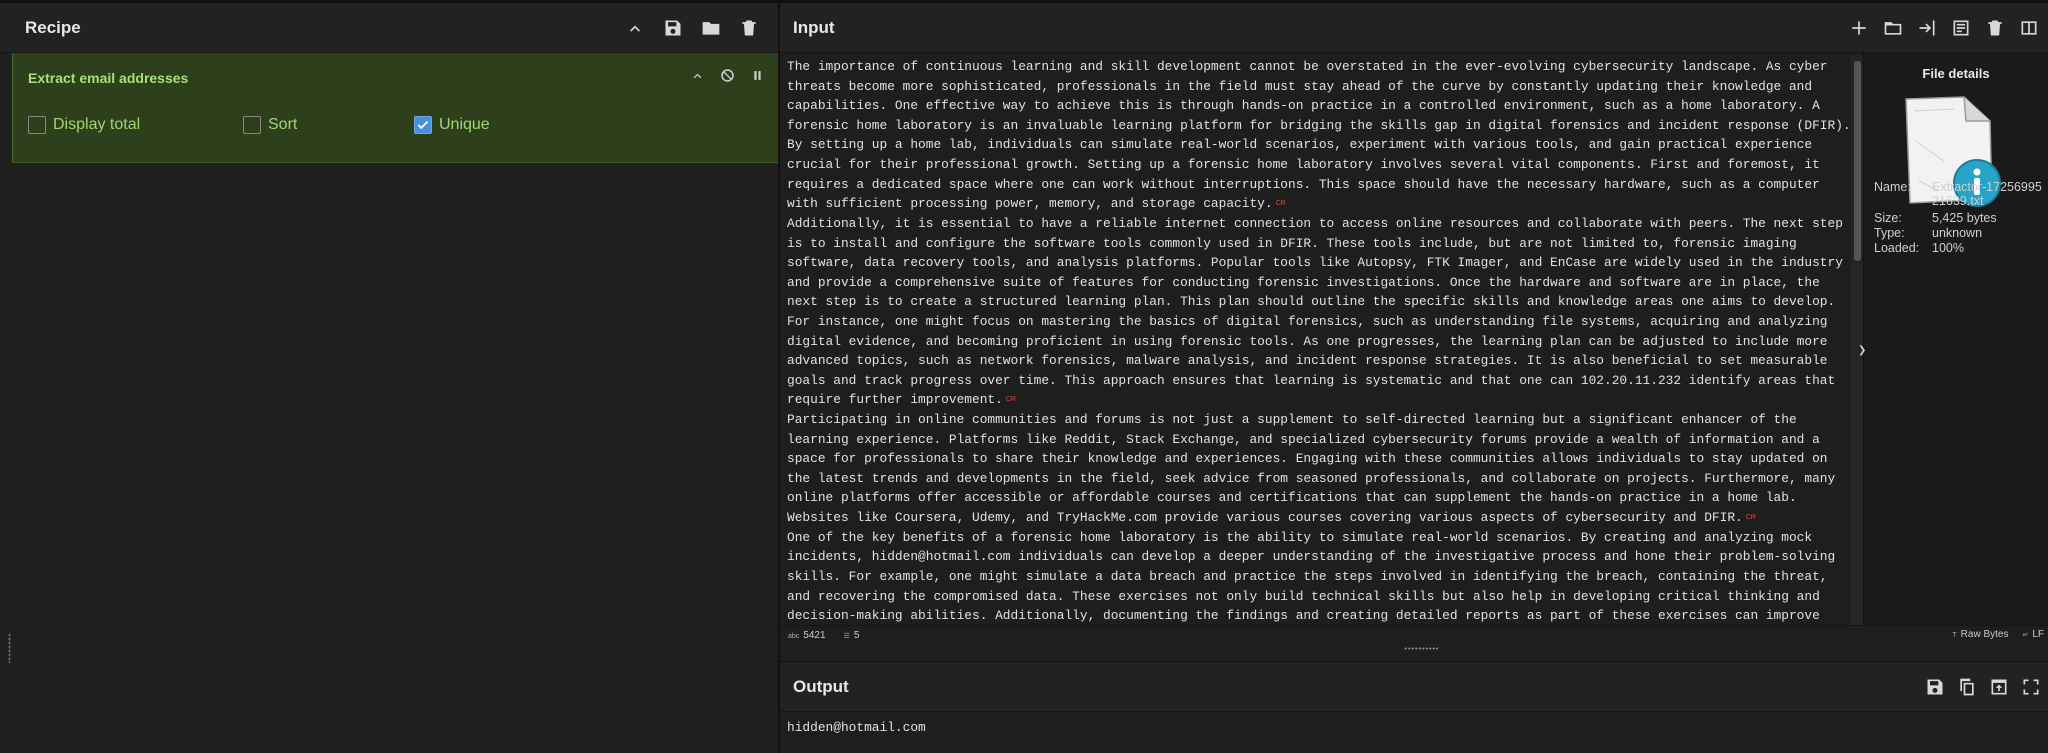 This screenshot has height=753, width=2048. What do you see at coordinates (821, 686) in the screenshot?
I see `output-title: Output` at bounding box center [821, 686].